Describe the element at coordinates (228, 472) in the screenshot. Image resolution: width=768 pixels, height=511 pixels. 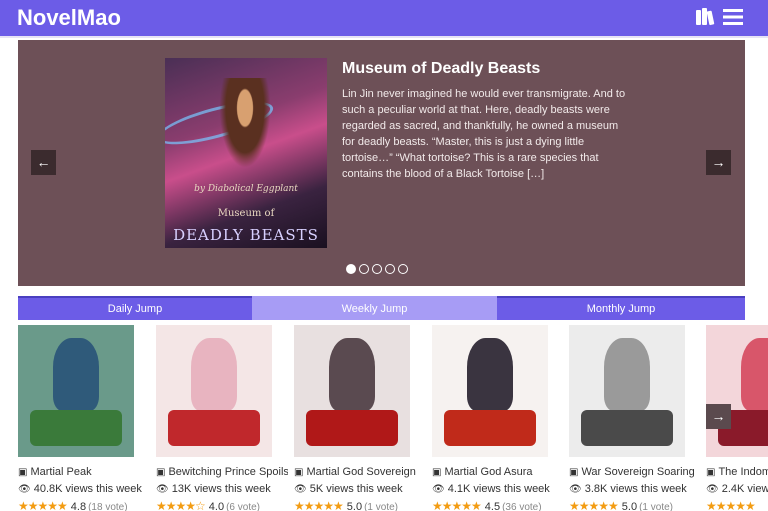
I see `book-title: Bewitching Prince Spoils` at that location.